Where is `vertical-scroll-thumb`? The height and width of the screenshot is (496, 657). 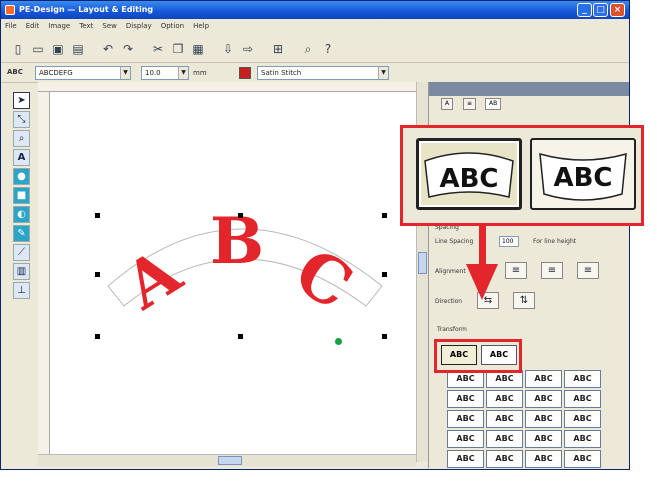 vertical-scroll-thumb is located at coordinates (422, 263).